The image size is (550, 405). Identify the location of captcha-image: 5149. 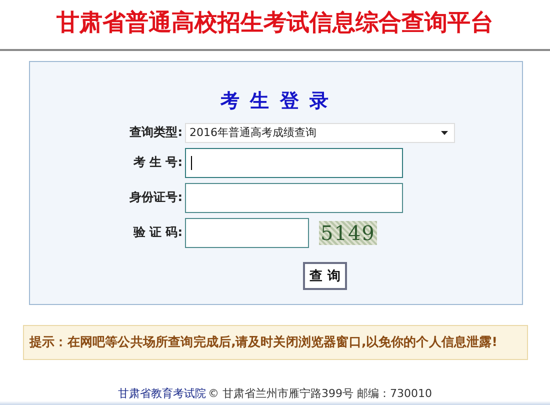
(348, 232).